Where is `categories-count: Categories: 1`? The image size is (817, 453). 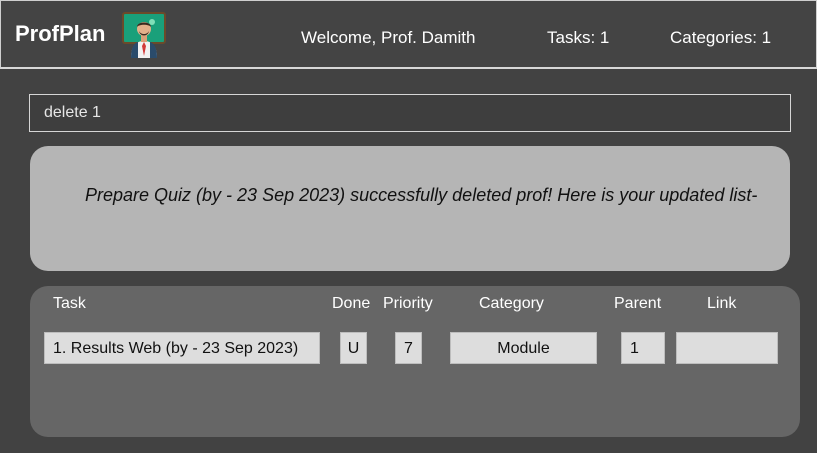
categories-count: Categories: 1 is located at coordinates (721, 37).